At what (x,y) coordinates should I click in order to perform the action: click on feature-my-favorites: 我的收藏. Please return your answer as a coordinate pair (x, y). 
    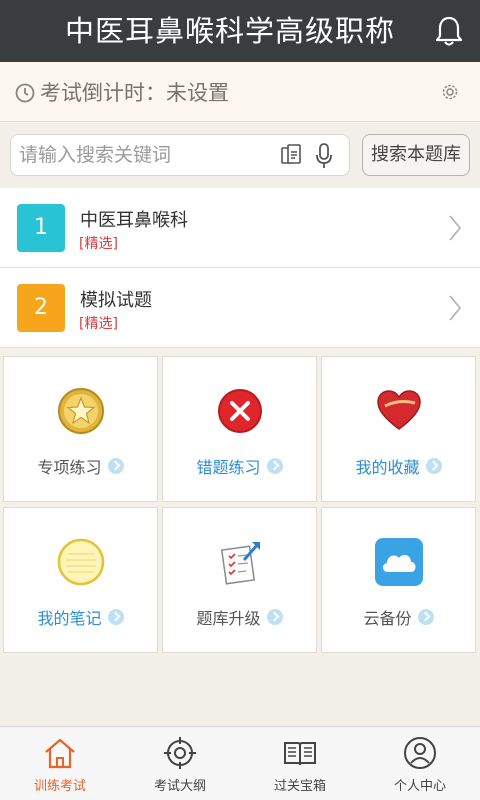
    Looking at the image, I should click on (398, 429).